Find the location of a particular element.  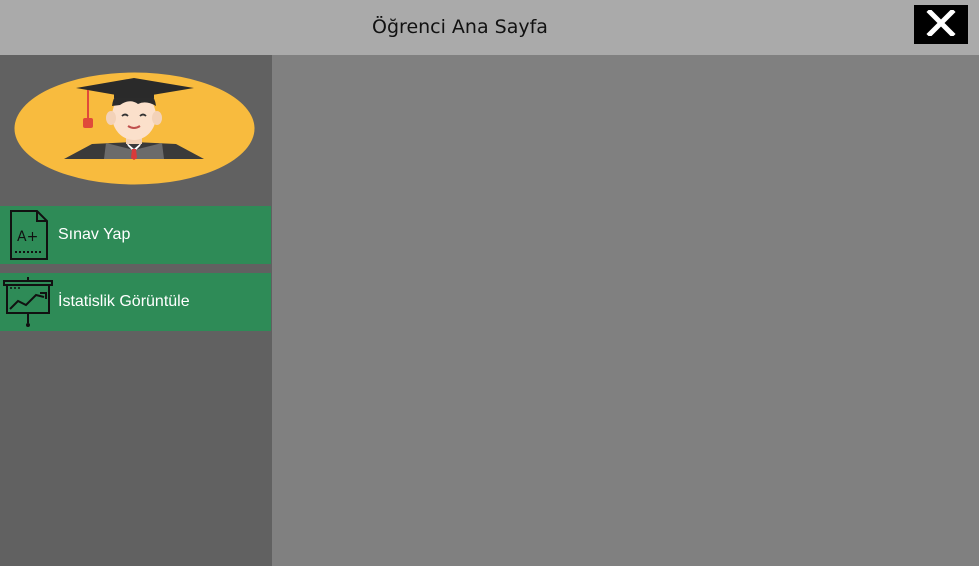

avatar is located at coordinates (134, 128).